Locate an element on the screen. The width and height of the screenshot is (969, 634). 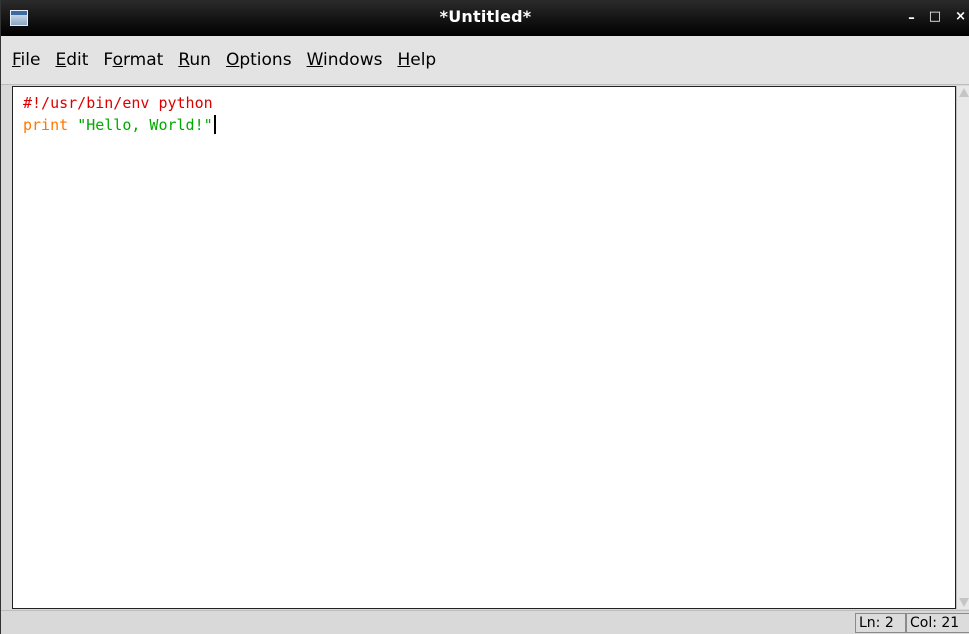
code-line: print "Hello, World!" is located at coordinates (119, 125).